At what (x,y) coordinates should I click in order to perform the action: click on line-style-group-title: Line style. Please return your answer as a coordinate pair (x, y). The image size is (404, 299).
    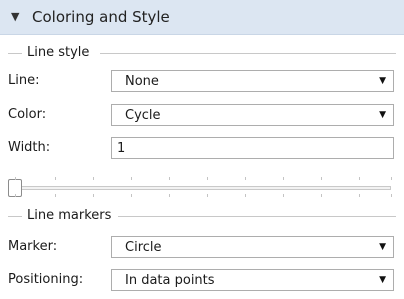
    Looking at the image, I should click on (202, 53).